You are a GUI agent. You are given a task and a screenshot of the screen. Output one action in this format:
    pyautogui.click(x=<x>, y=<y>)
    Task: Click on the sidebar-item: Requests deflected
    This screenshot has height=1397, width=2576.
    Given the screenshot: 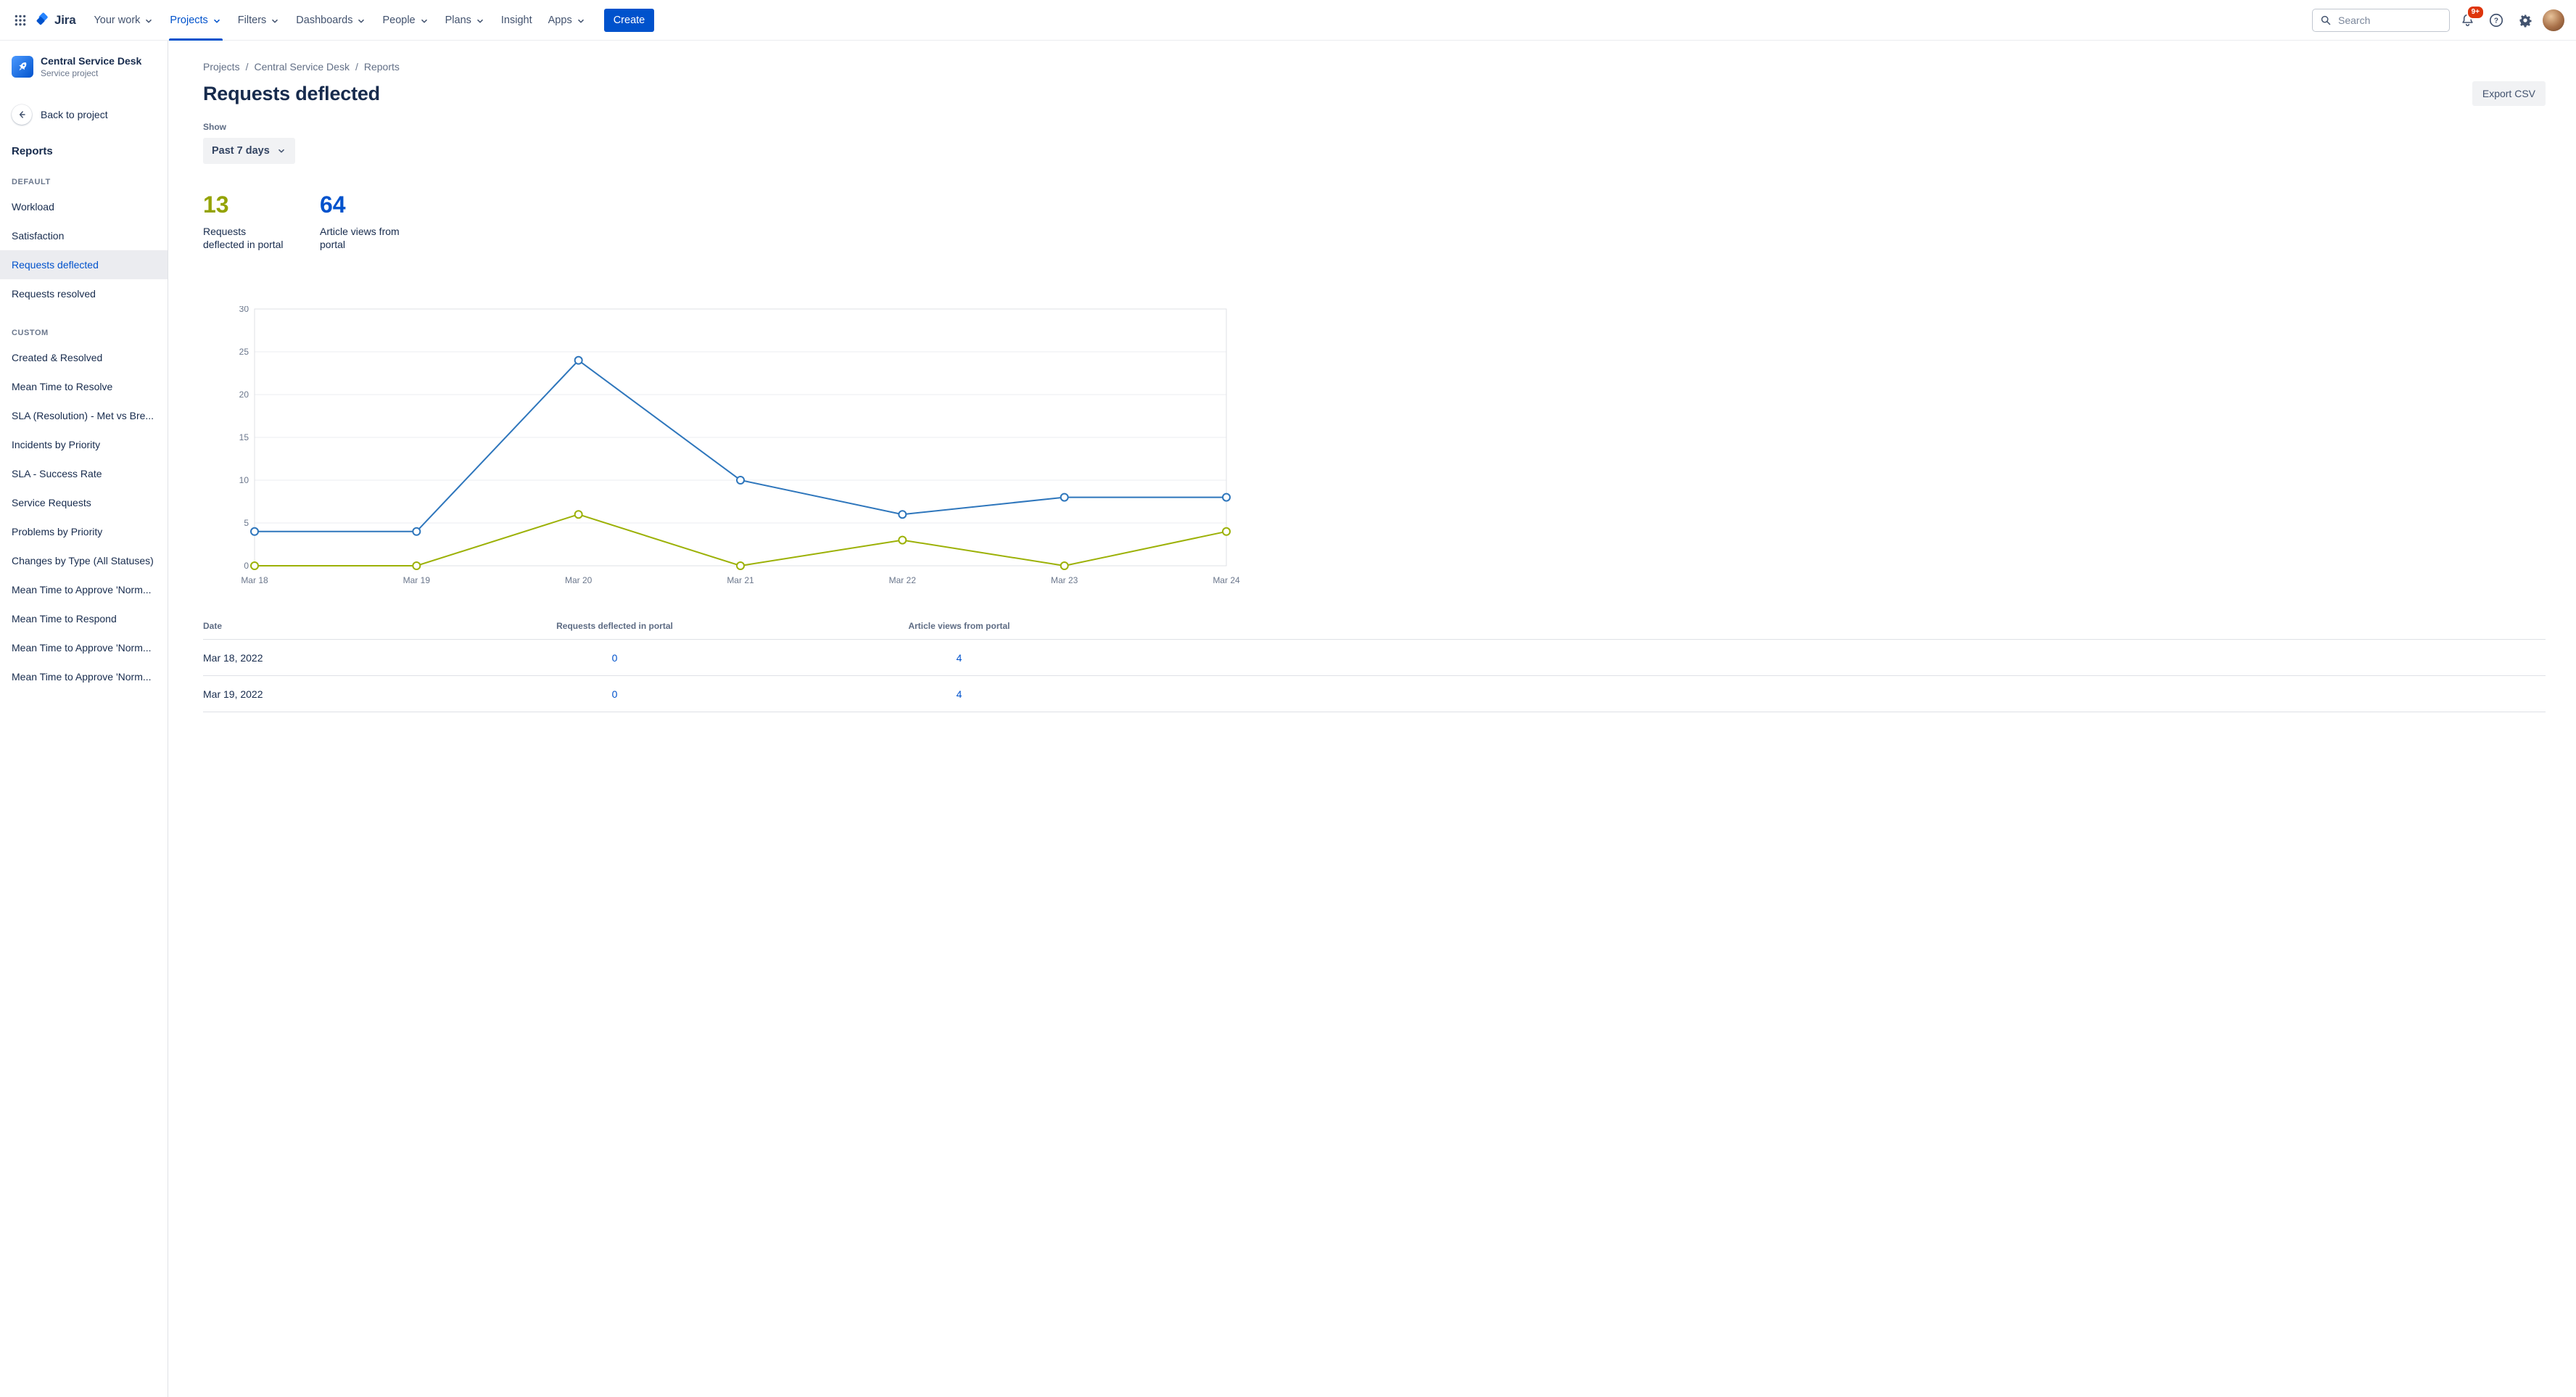 What is the action you would take?
    pyautogui.click(x=84, y=264)
    